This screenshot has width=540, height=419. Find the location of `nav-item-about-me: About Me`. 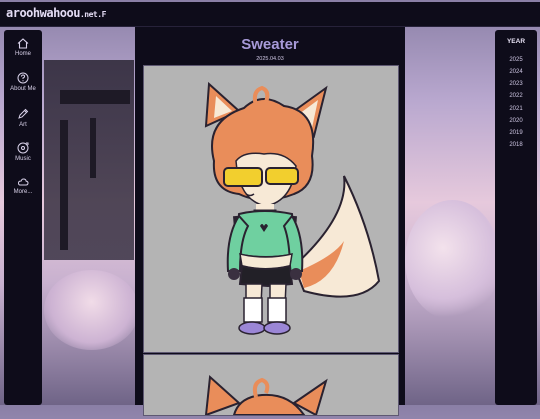

nav-item-about-me: About Me is located at coordinates (23, 82).